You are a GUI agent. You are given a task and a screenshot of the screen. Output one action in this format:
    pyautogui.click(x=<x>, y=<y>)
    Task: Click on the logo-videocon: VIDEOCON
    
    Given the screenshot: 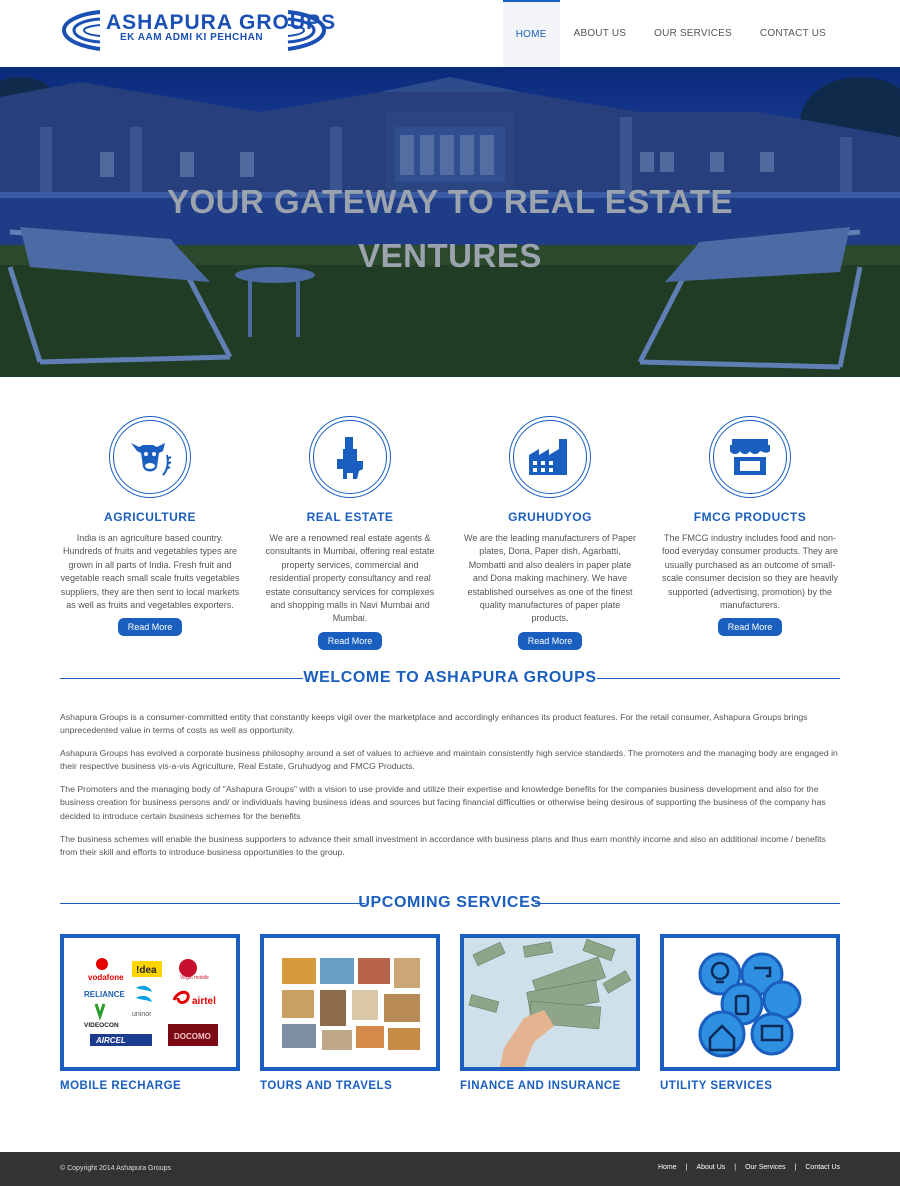 What is the action you would take?
    pyautogui.click(x=101, y=1025)
    